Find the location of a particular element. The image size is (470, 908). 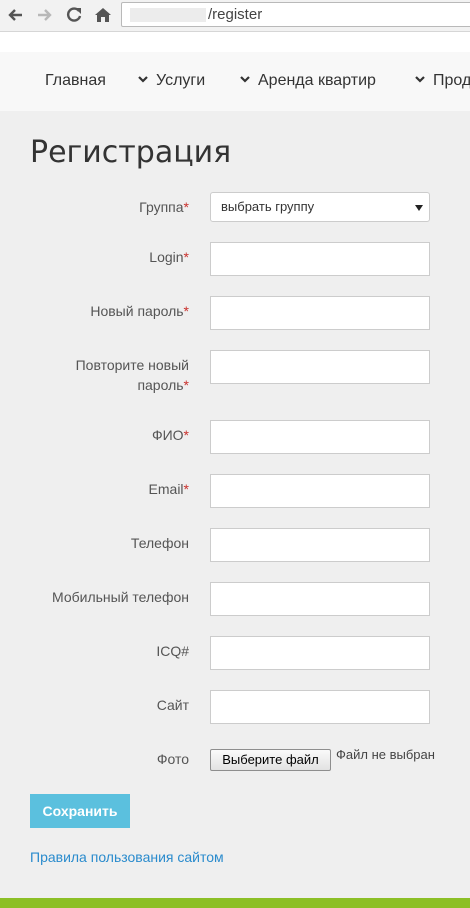

browser-toolbar: /register is located at coordinates (235, 16).